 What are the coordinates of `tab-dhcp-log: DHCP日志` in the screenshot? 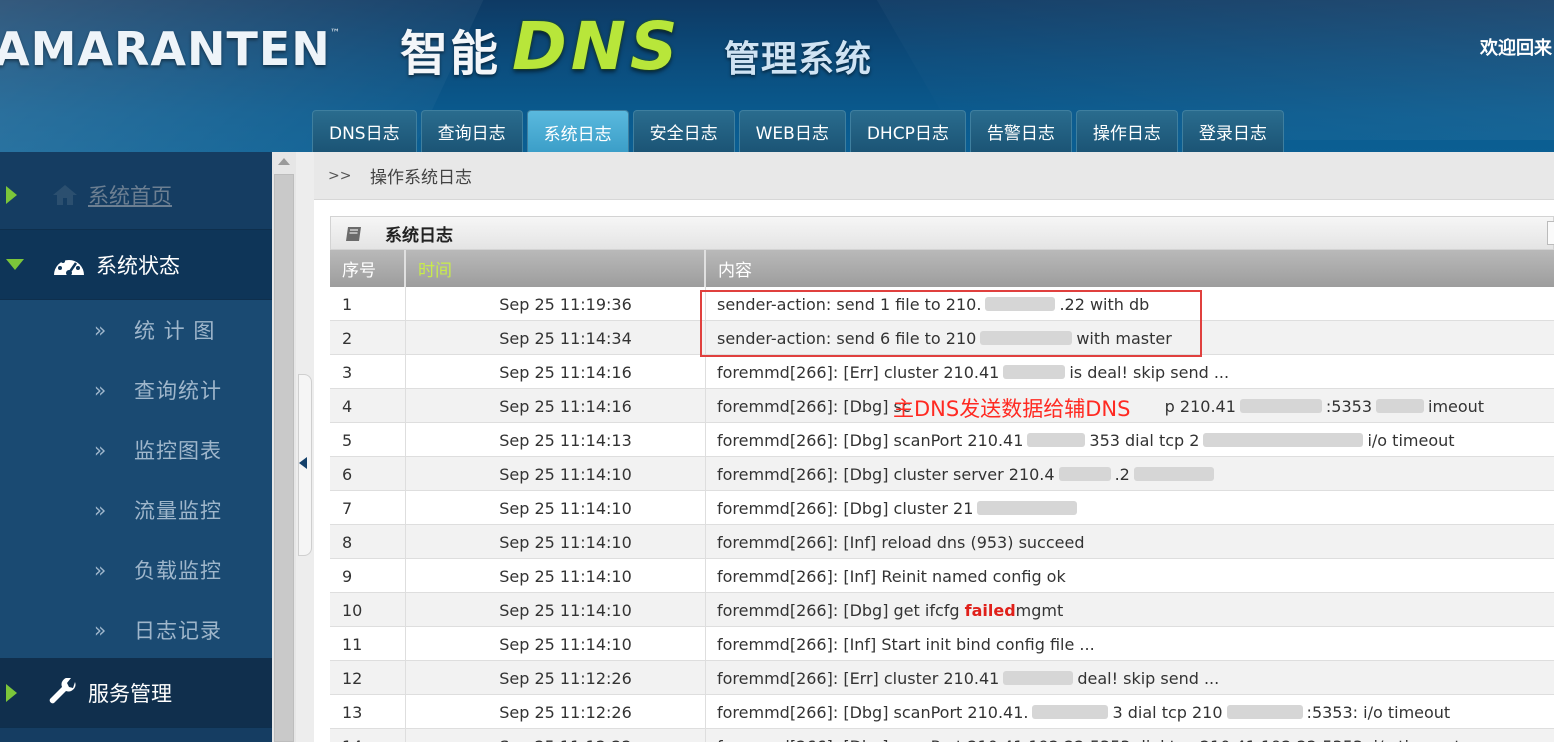 It's located at (907, 131).